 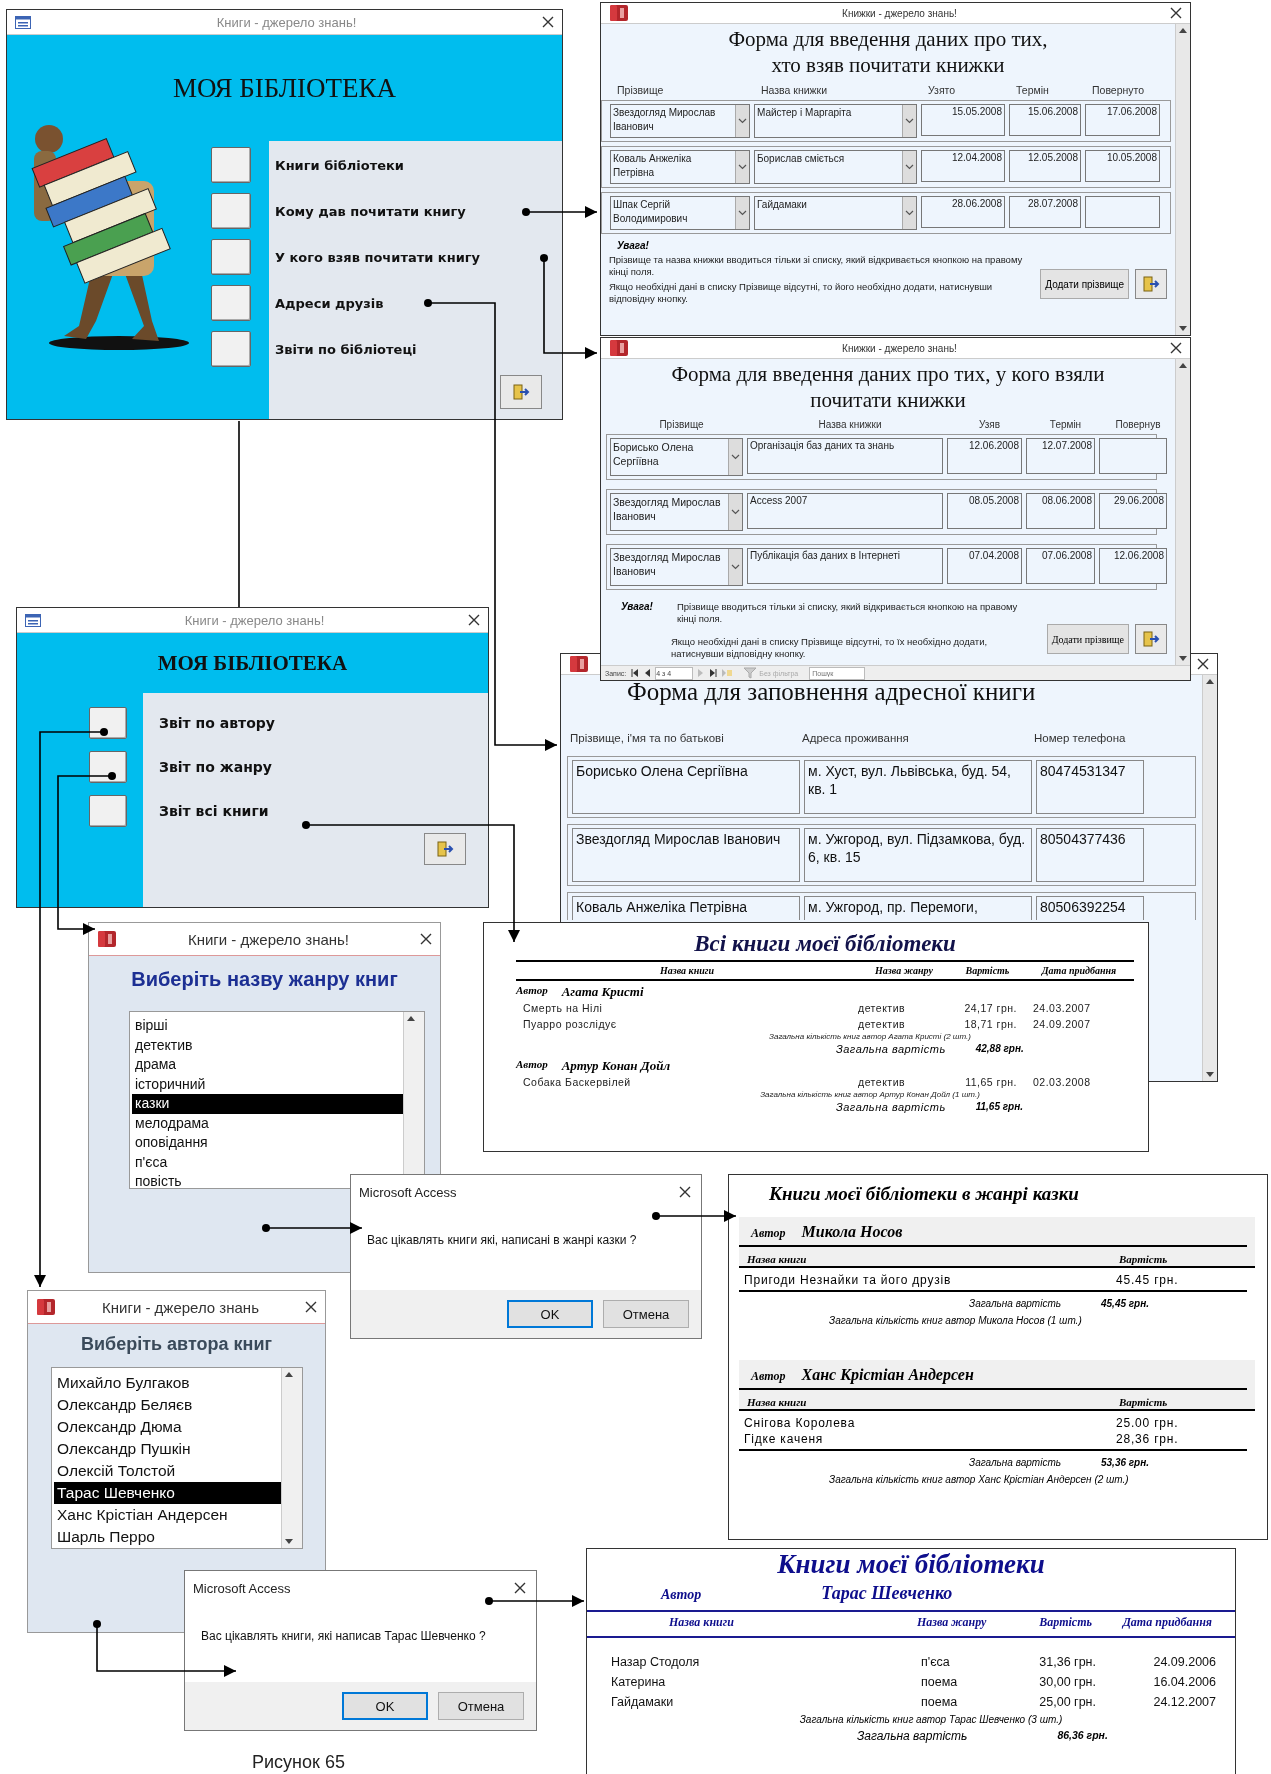 I want to click on combo-field: Борислав сміється, so click(x=835, y=167).